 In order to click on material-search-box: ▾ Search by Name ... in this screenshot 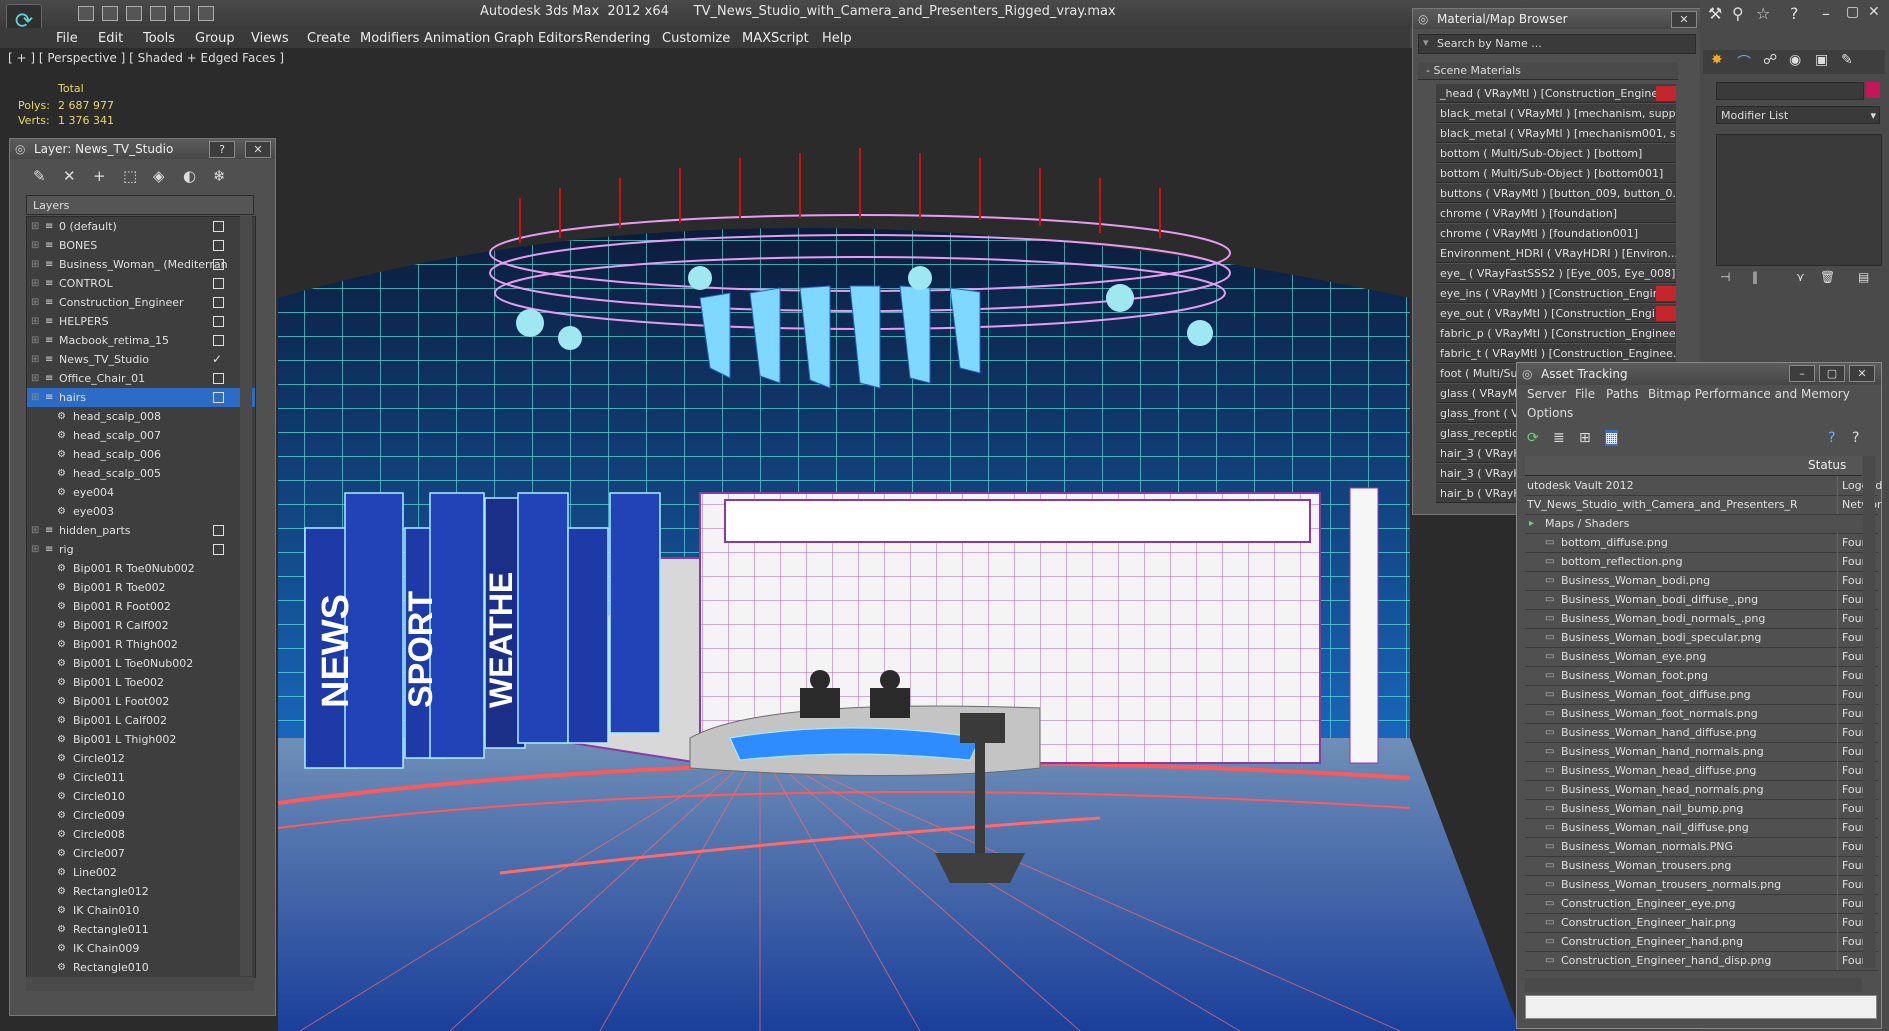, I will do `click(1557, 44)`.